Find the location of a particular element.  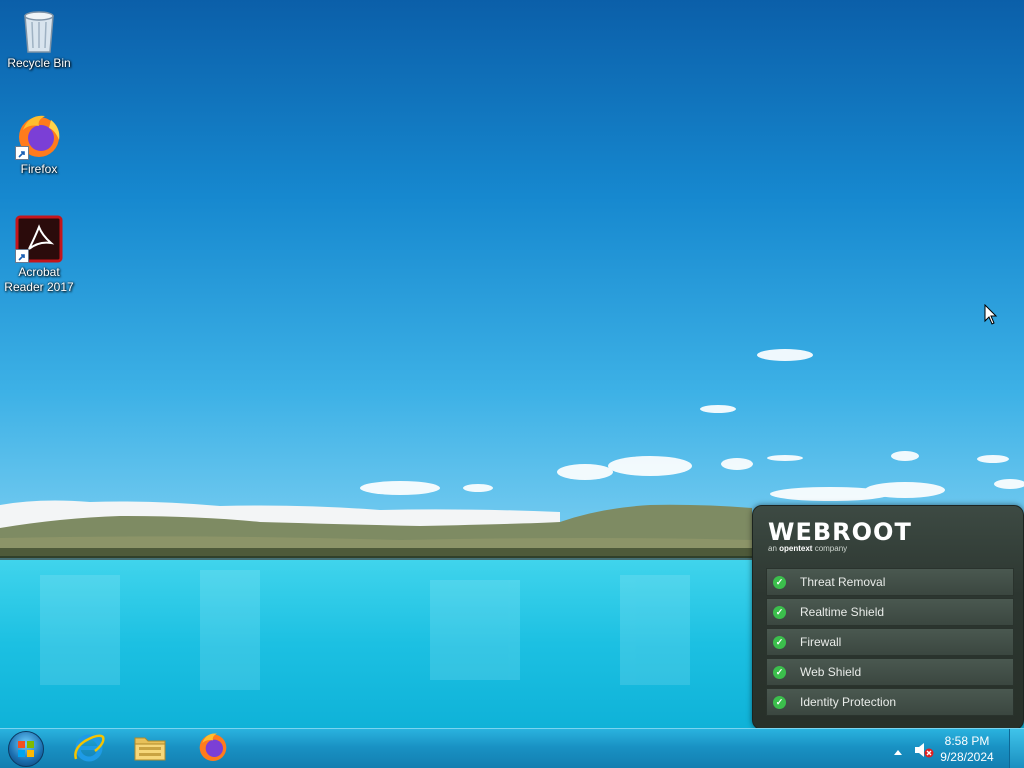

desktop-icon-label: Recycle Bin is located at coordinates (39, 63).